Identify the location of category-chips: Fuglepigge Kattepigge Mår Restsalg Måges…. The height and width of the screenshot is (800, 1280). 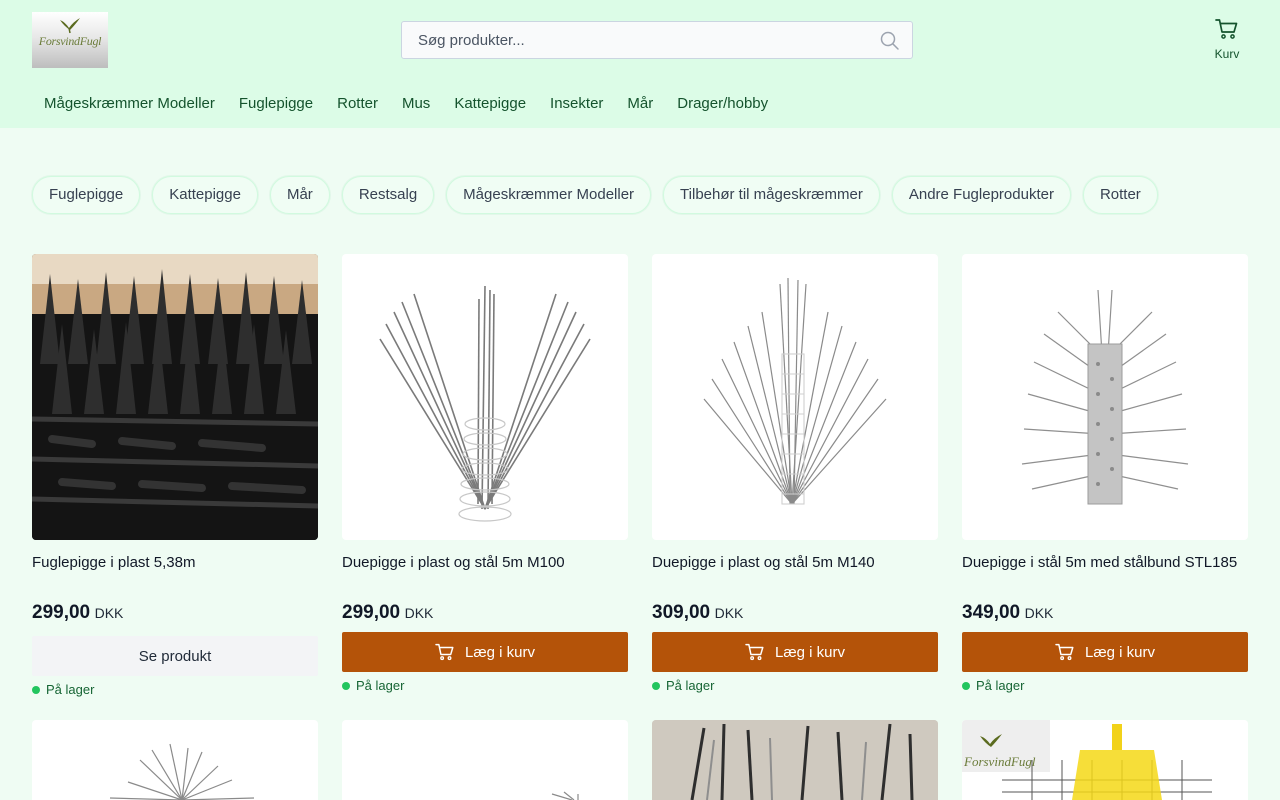
(595, 195).